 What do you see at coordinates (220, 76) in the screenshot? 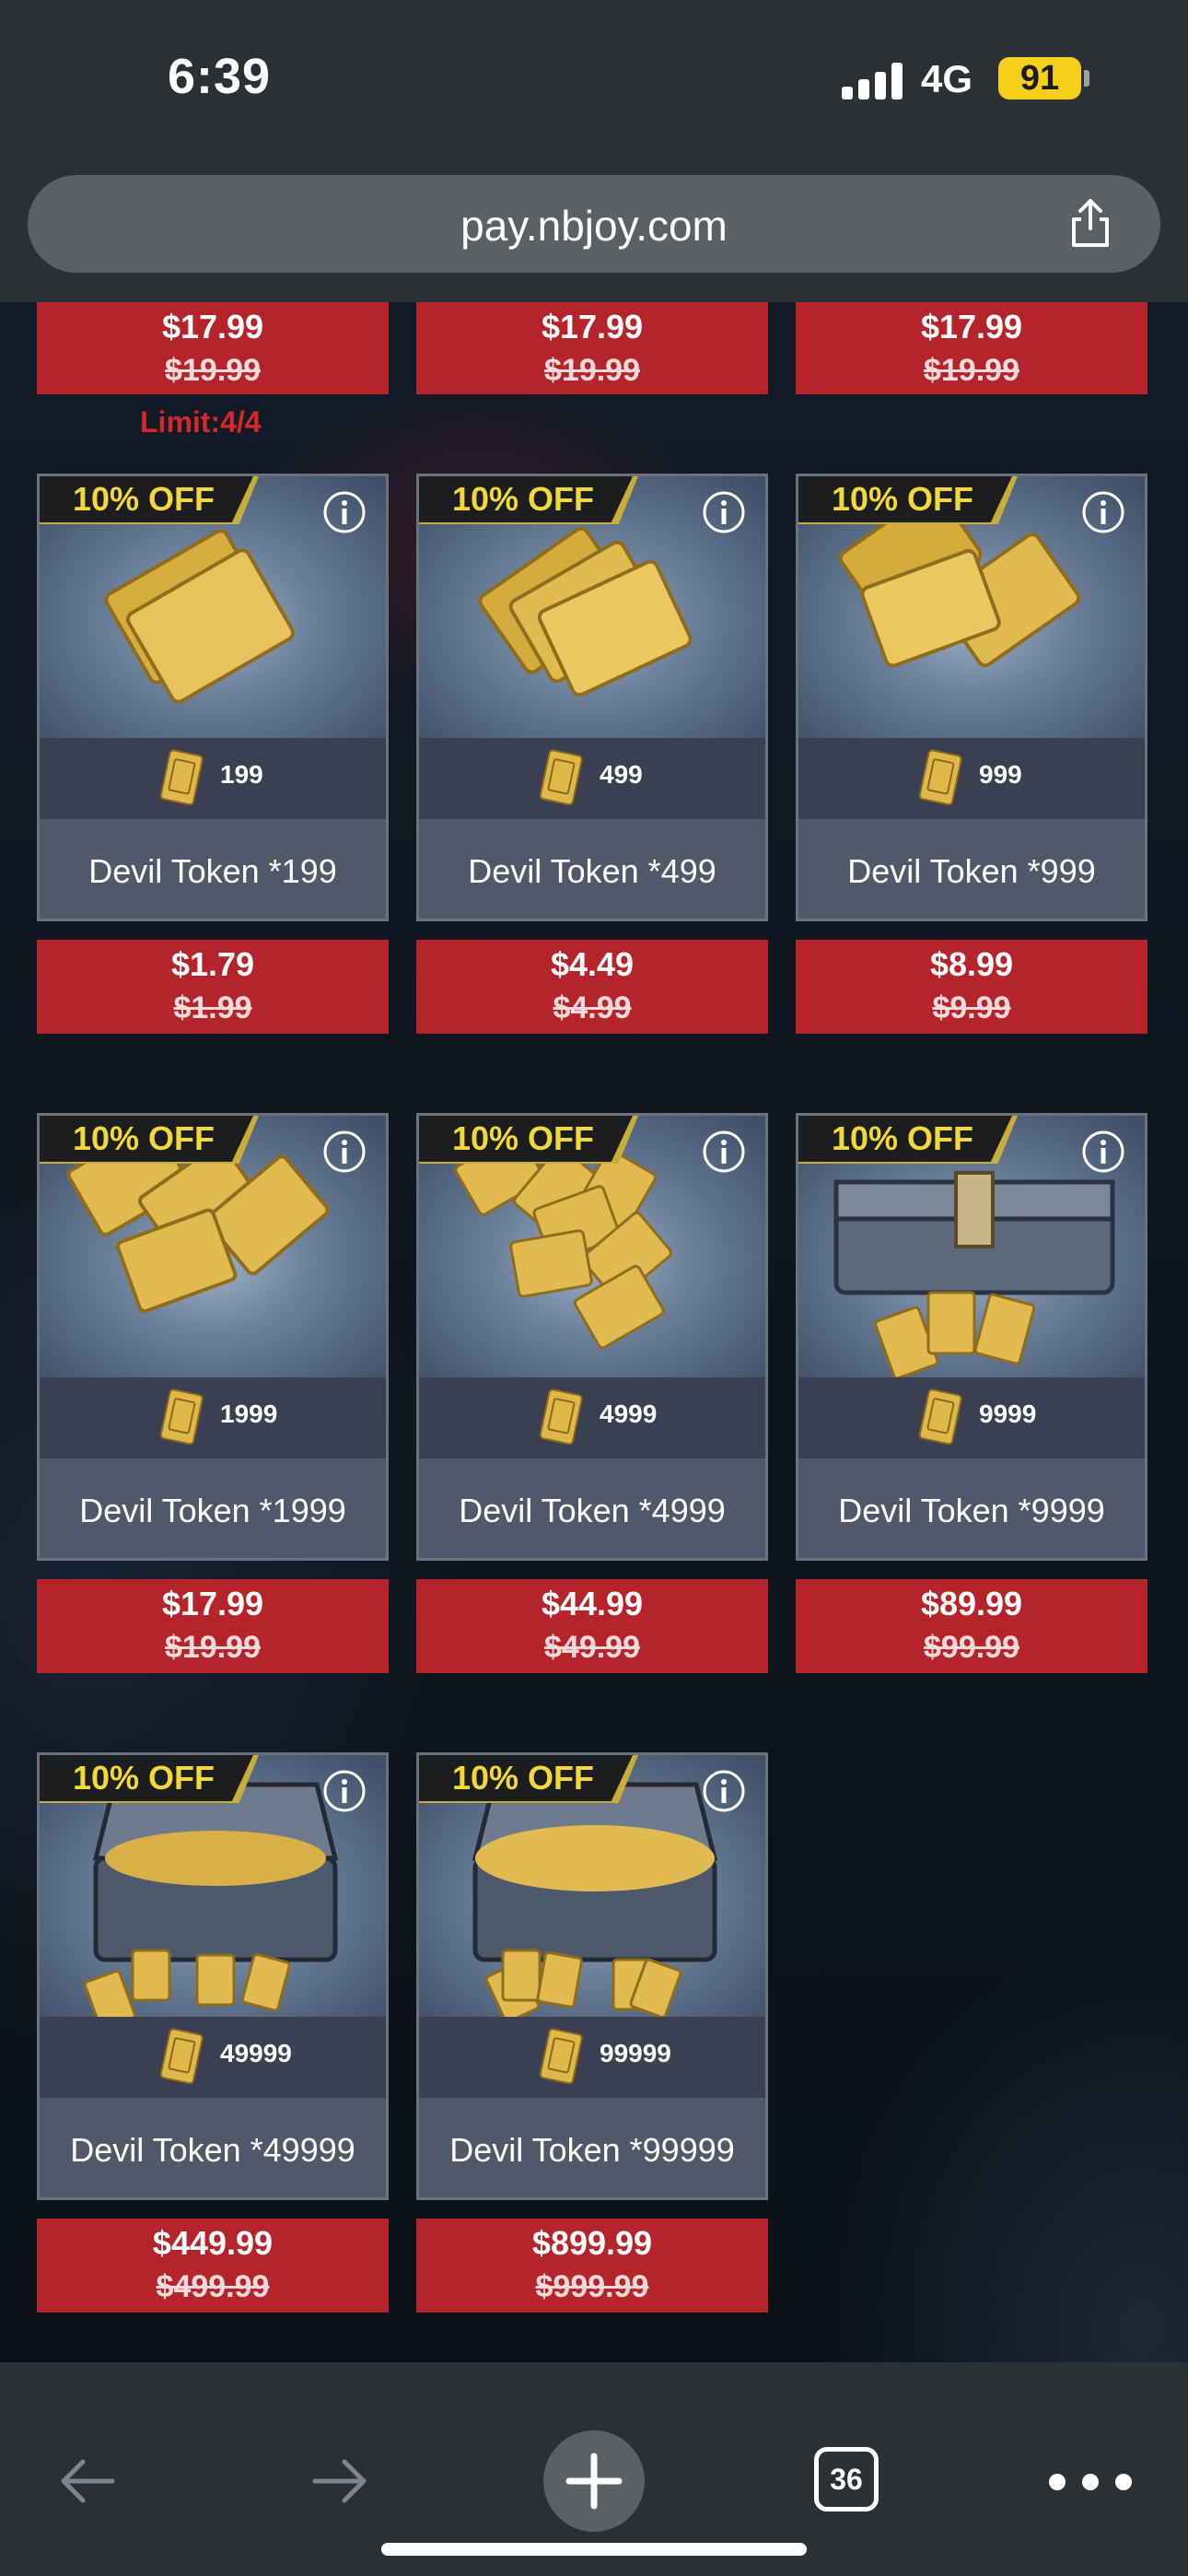
I see `status-time: 6:39` at bounding box center [220, 76].